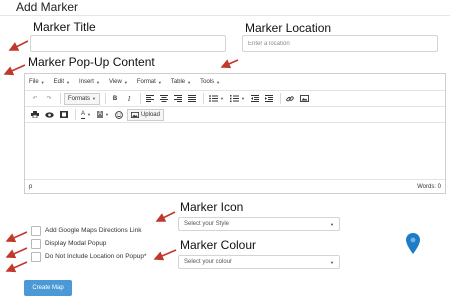 The width and height of the screenshot is (450, 296). Describe the element at coordinates (413, 243) in the screenshot. I see `map-pin-icon` at that location.